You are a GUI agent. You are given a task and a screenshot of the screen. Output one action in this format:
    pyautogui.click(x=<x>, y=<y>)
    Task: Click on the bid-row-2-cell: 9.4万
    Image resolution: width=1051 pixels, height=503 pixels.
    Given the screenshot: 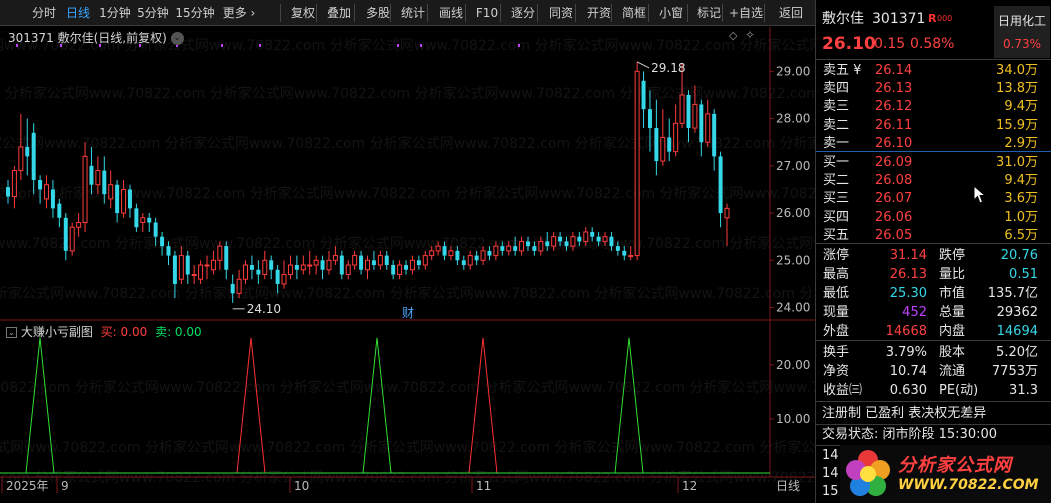 What is the action you would take?
    pyautogui.click(x=1021, y=181)
    